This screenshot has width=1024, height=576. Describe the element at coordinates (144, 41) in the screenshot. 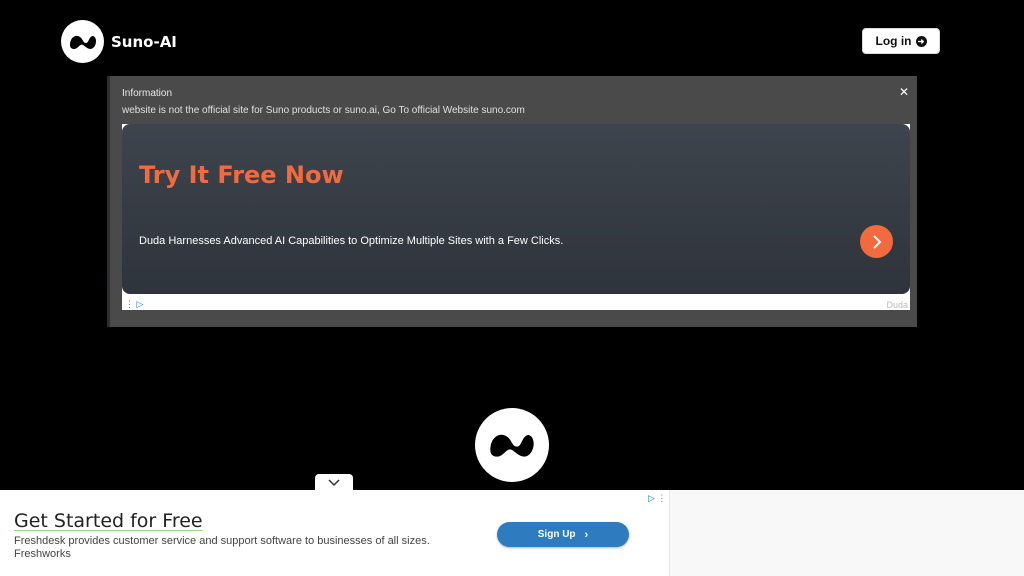

I see `brand-name: Suno-AI` at that location.